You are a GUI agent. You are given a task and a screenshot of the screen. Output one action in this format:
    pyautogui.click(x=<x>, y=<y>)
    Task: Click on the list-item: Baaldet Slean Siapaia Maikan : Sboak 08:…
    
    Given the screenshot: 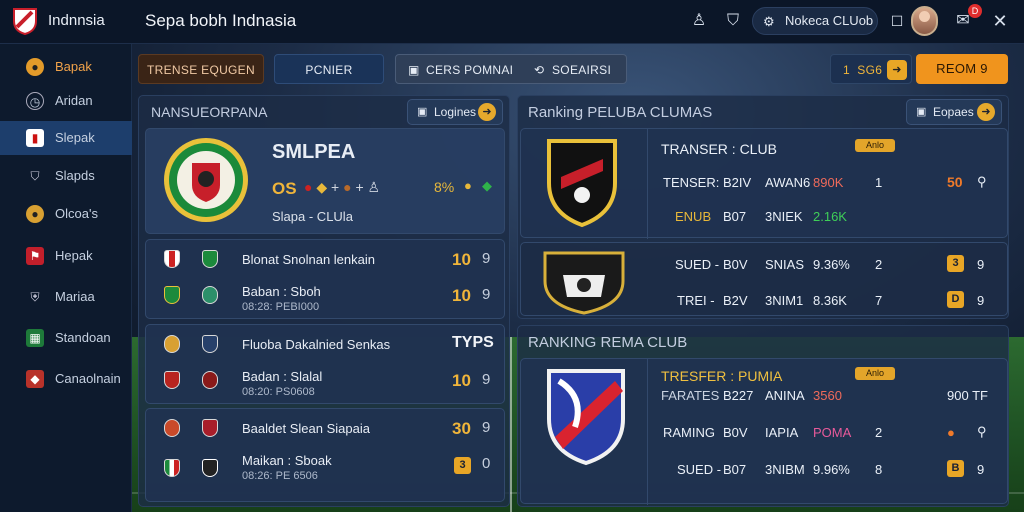 What is the action you would take?
    pyautogui.click(x=325, y=455)
    